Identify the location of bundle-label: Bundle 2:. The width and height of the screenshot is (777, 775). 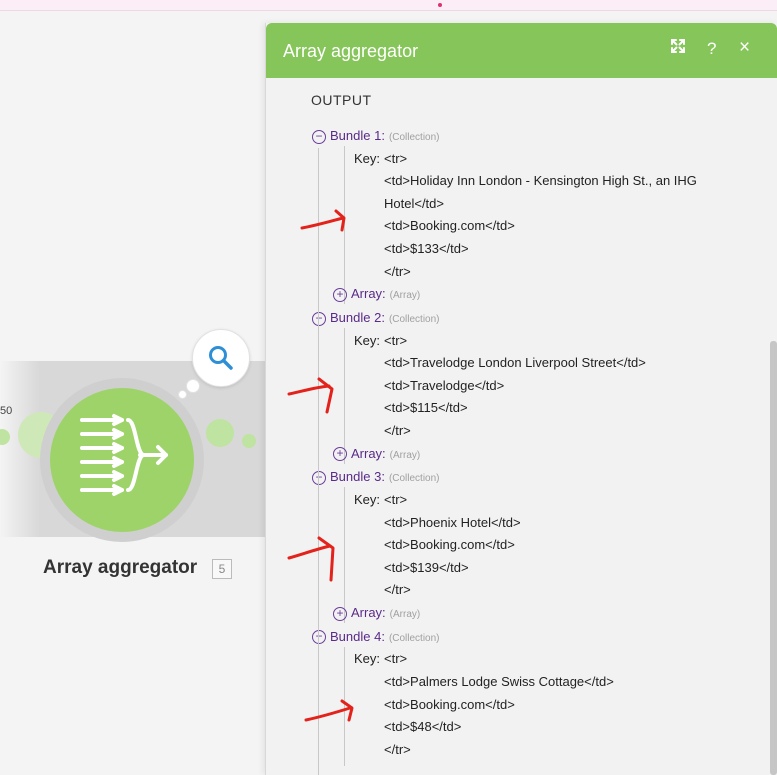
(357, 317).